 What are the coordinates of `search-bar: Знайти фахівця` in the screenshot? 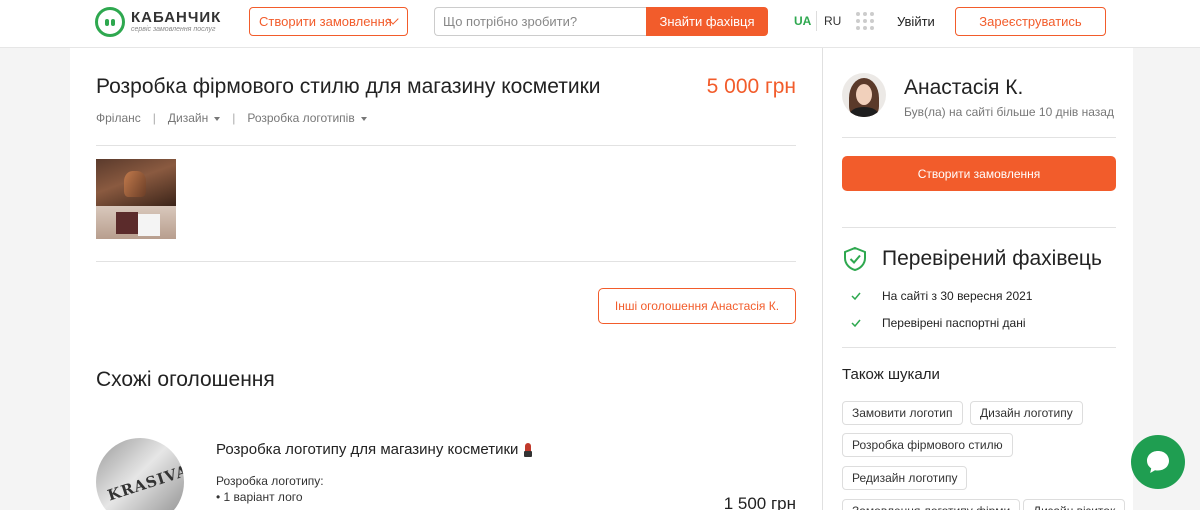 It's located at (601, 21).